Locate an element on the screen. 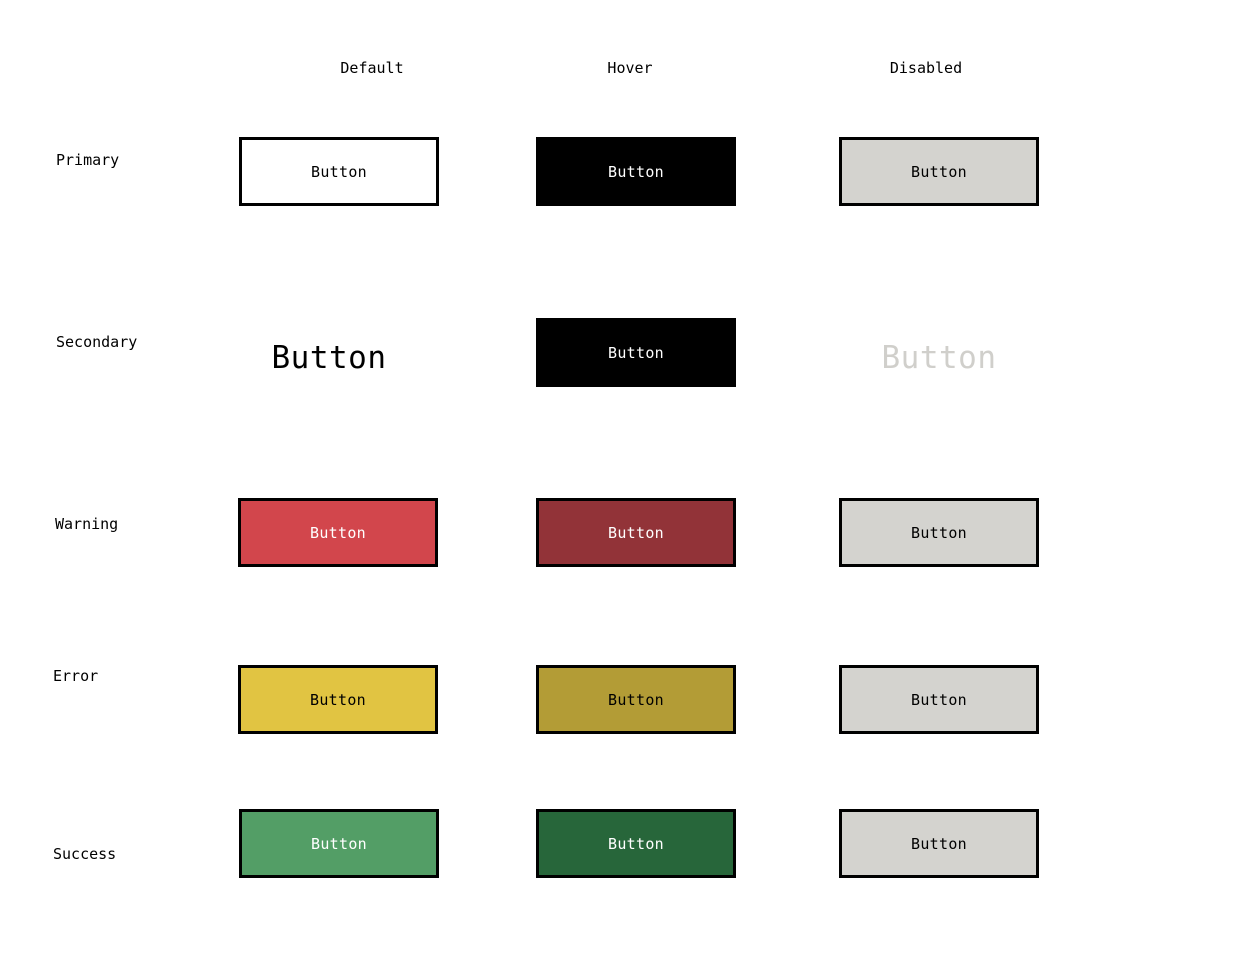 Image resolution: width=1235 pixels, height=968 pixels. success-hover-button: Button is located at coordinates (636, 843).